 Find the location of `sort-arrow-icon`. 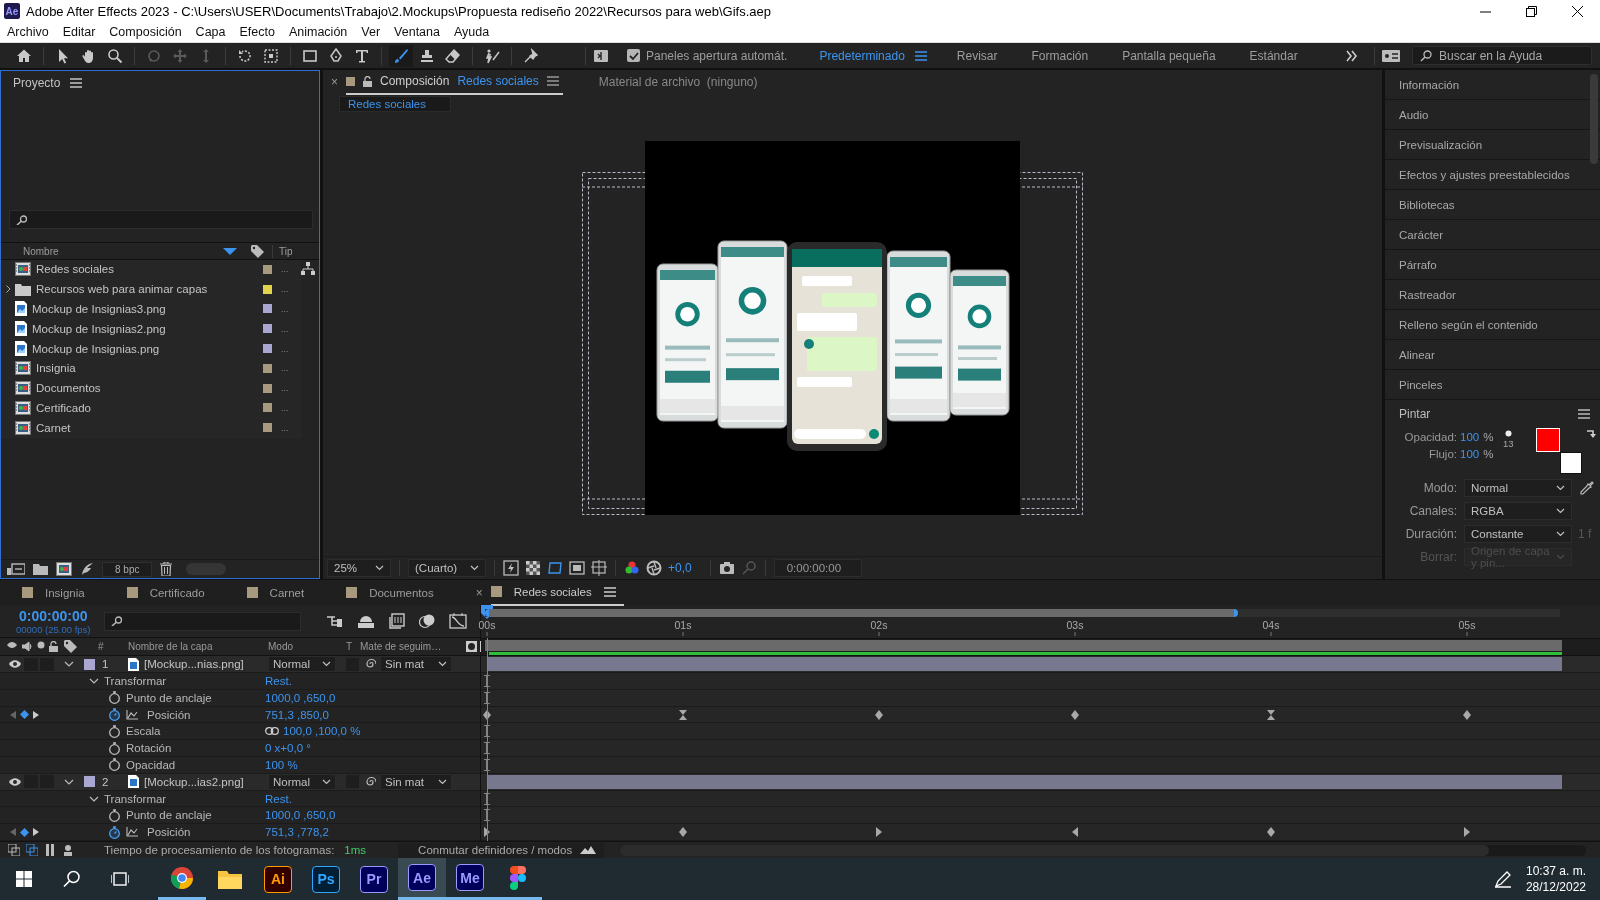

sort-arrow-icon is located at coordinates (230, 251).